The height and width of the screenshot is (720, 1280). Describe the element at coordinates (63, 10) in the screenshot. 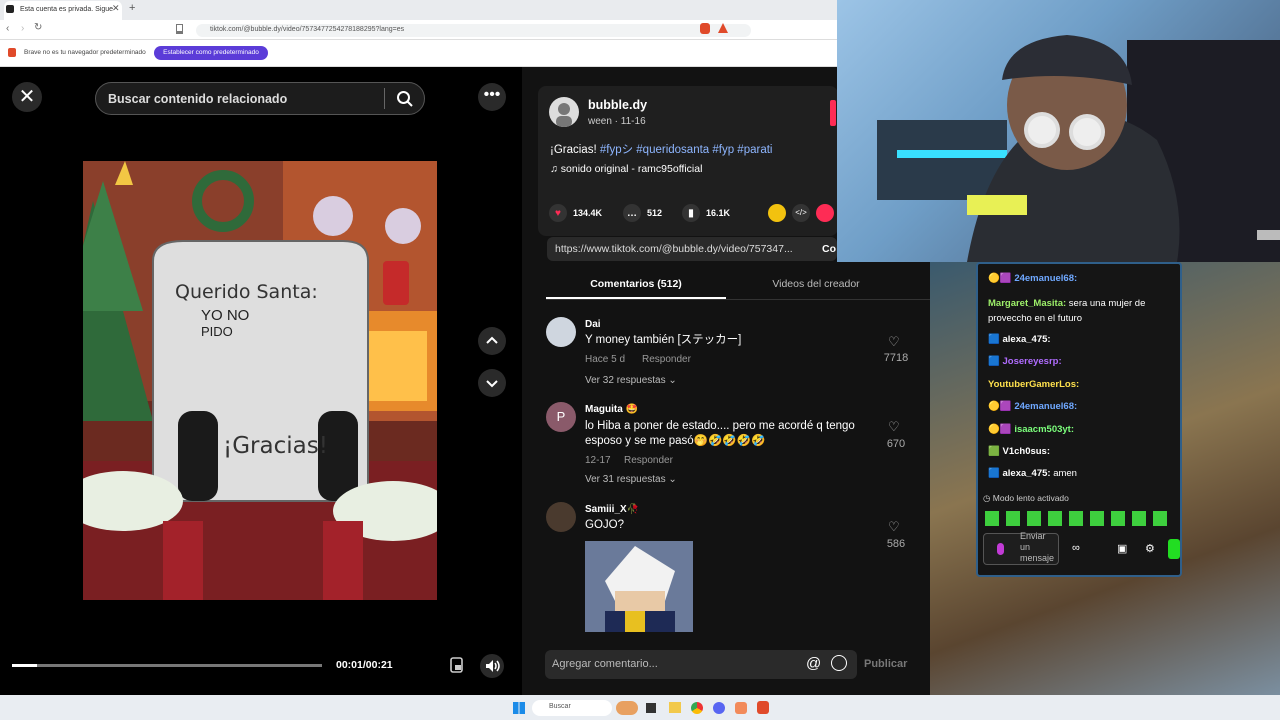

I see `browser-tab: Esta cuenta es privada. Sigue` at that location.